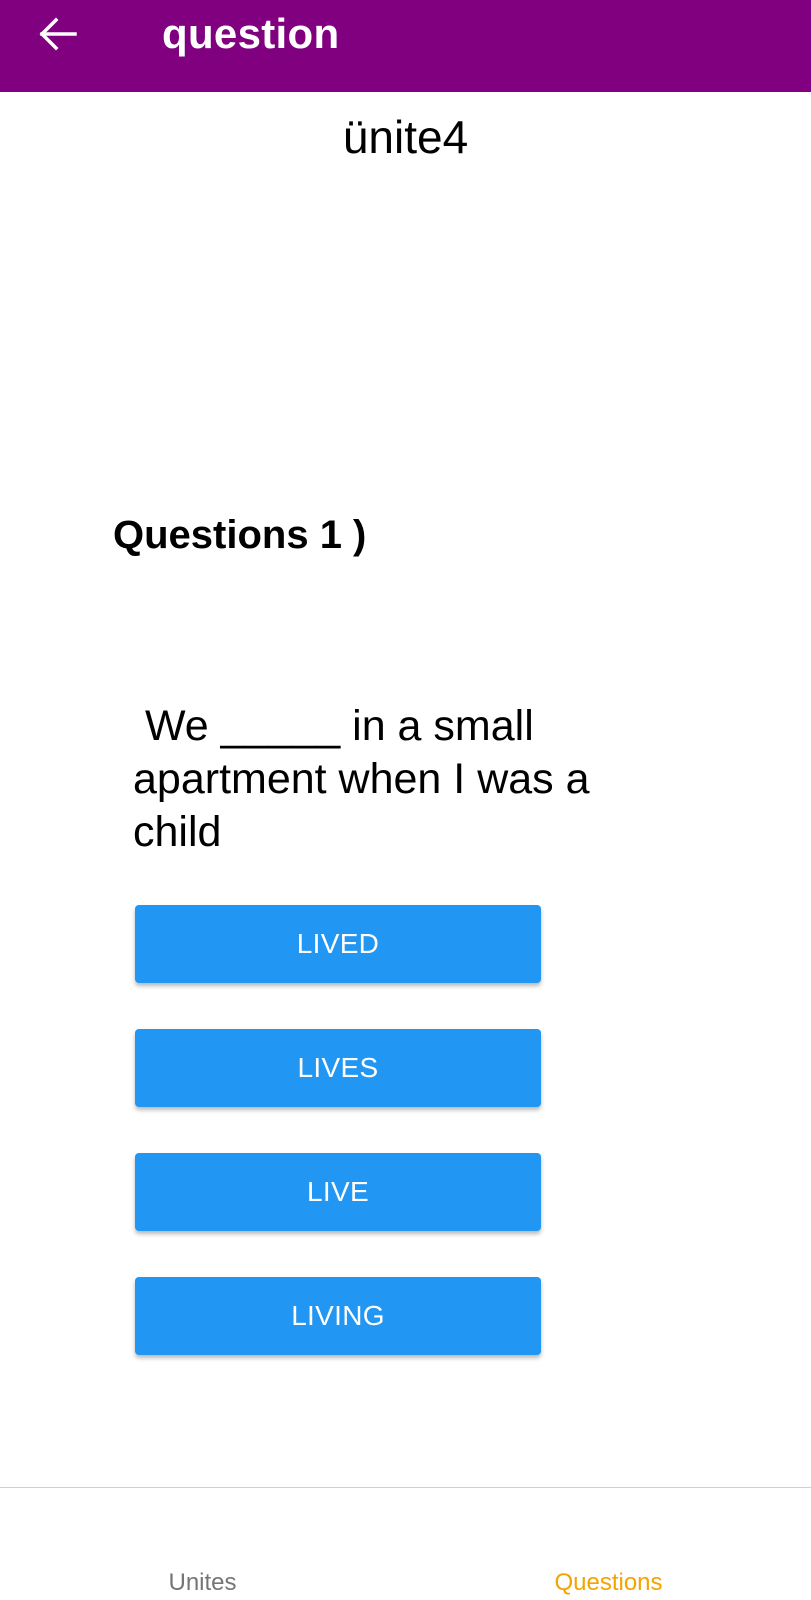  What do you see at coordinates (240, 535) in the screenshot?
I see `question-heading: Questions 1 )` at bounding box center [240, 535].